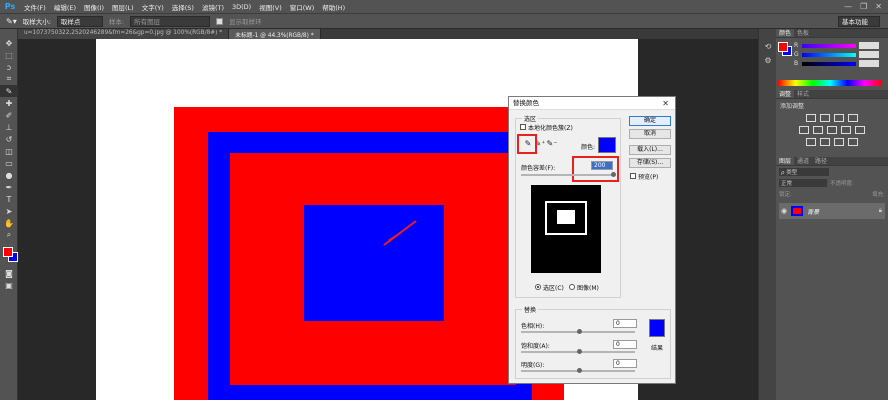 Image resolution: width=888 pixels, height=400 pixels. Describe the element at coordinates (9, 139) in the screenshot. I see `history-brush-icon: ↺` at that location.